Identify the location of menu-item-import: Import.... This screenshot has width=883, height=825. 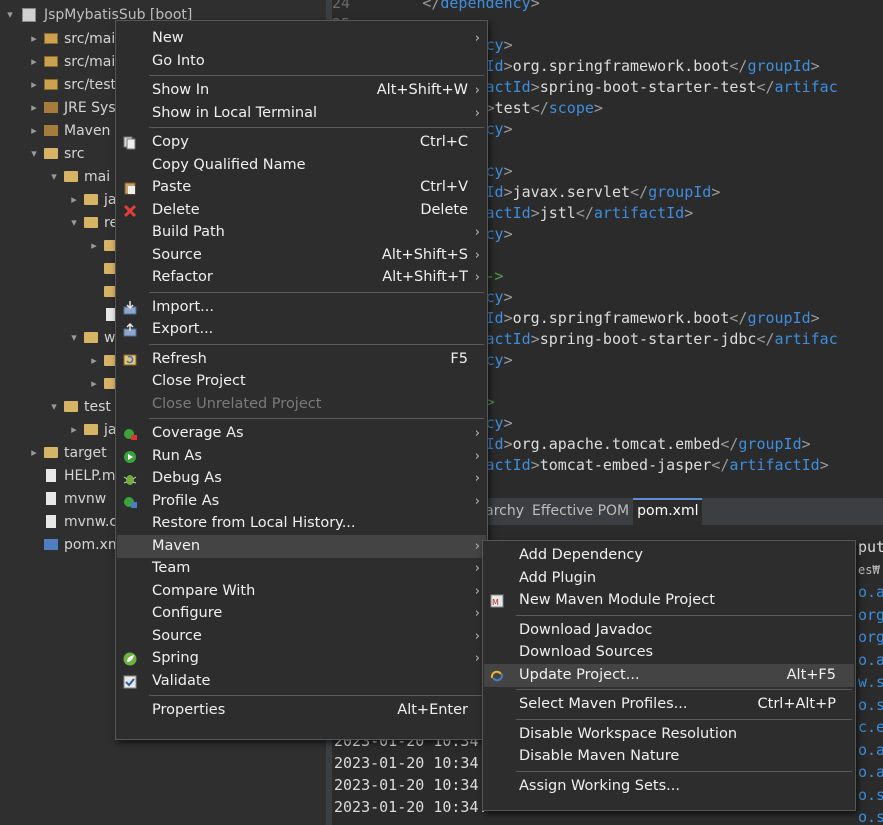
(301, 307).